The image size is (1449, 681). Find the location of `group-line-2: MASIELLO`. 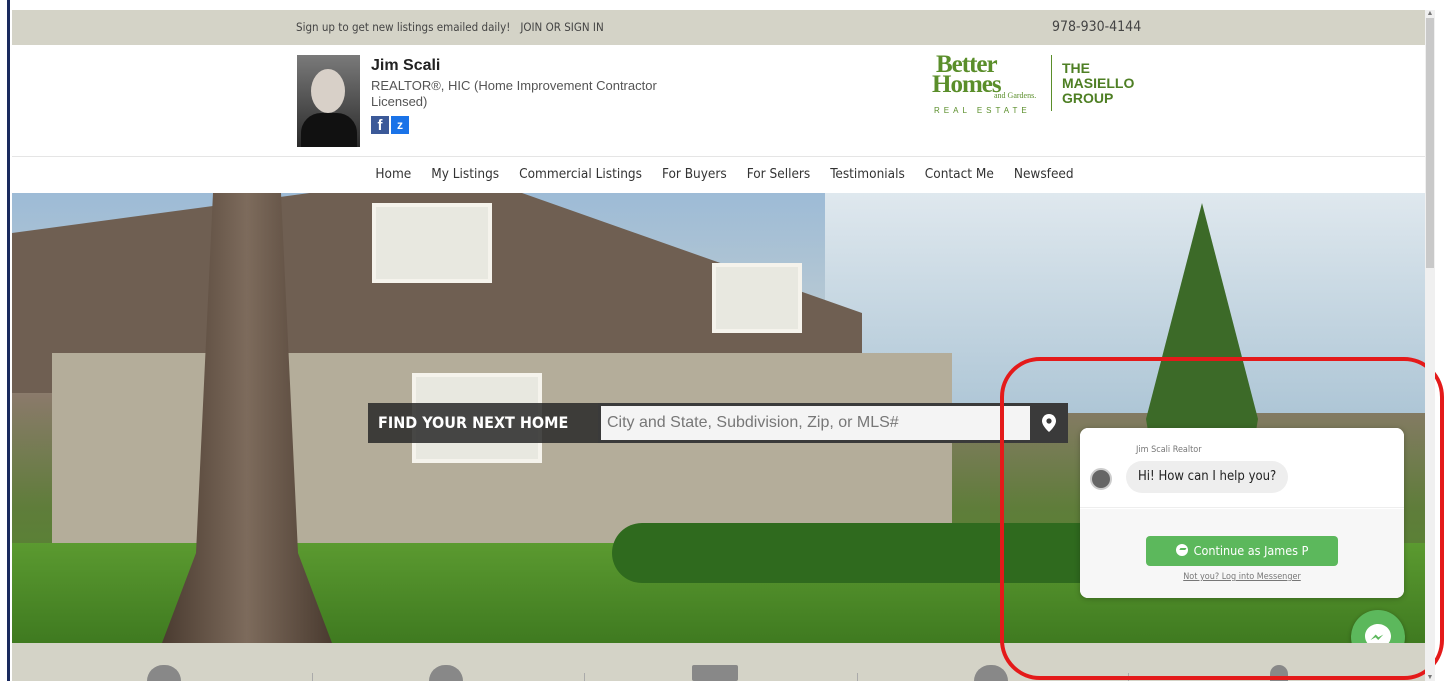

group-line-2: MASIELLO is located at coordinates (1098, 83).